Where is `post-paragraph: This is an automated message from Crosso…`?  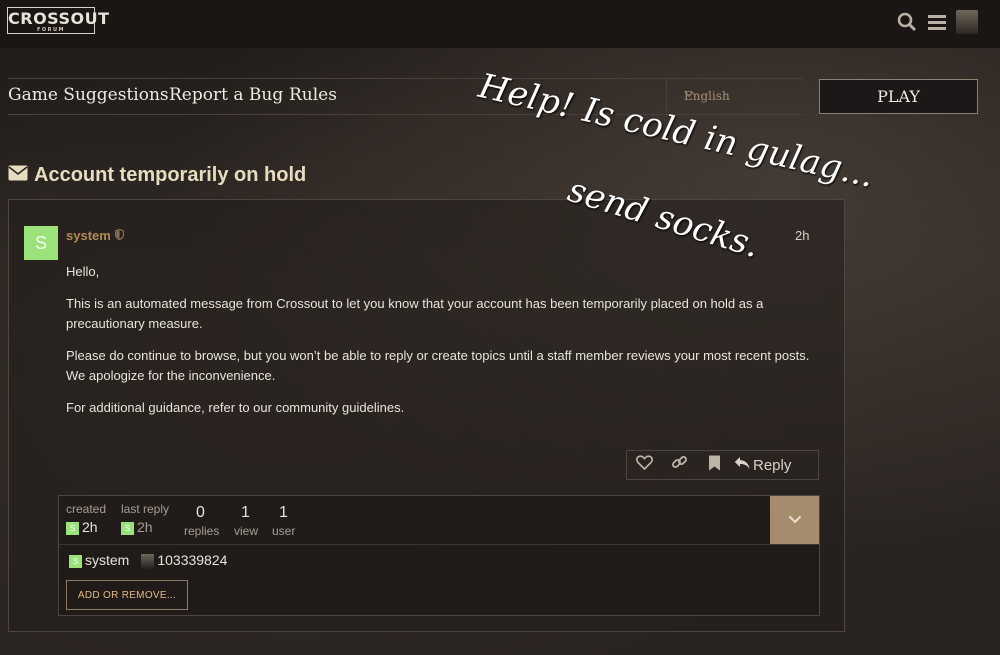
post-paragraph: This is an automated message from Crosso… is located at coordinates (415, 313).